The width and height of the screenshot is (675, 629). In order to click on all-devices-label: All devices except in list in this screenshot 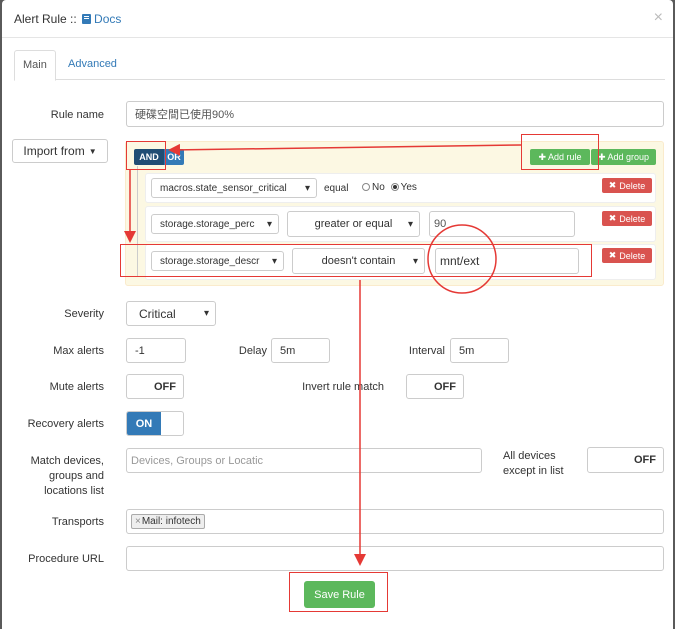, I will do `click(533, 464)`.